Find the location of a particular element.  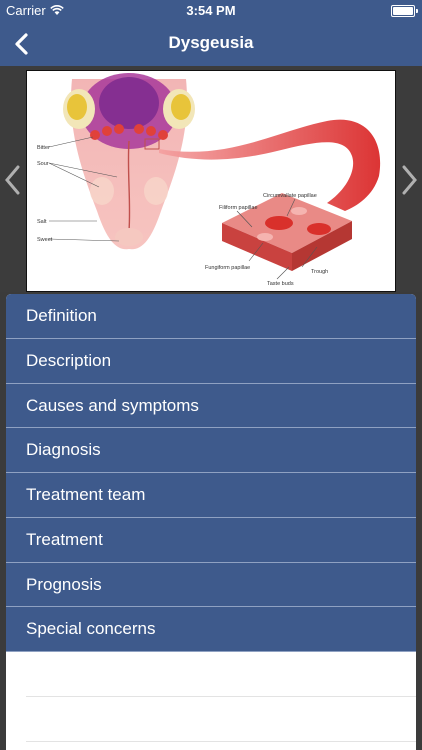

list-item-prognosis: Prognosis is located at coordinates (211, 585).